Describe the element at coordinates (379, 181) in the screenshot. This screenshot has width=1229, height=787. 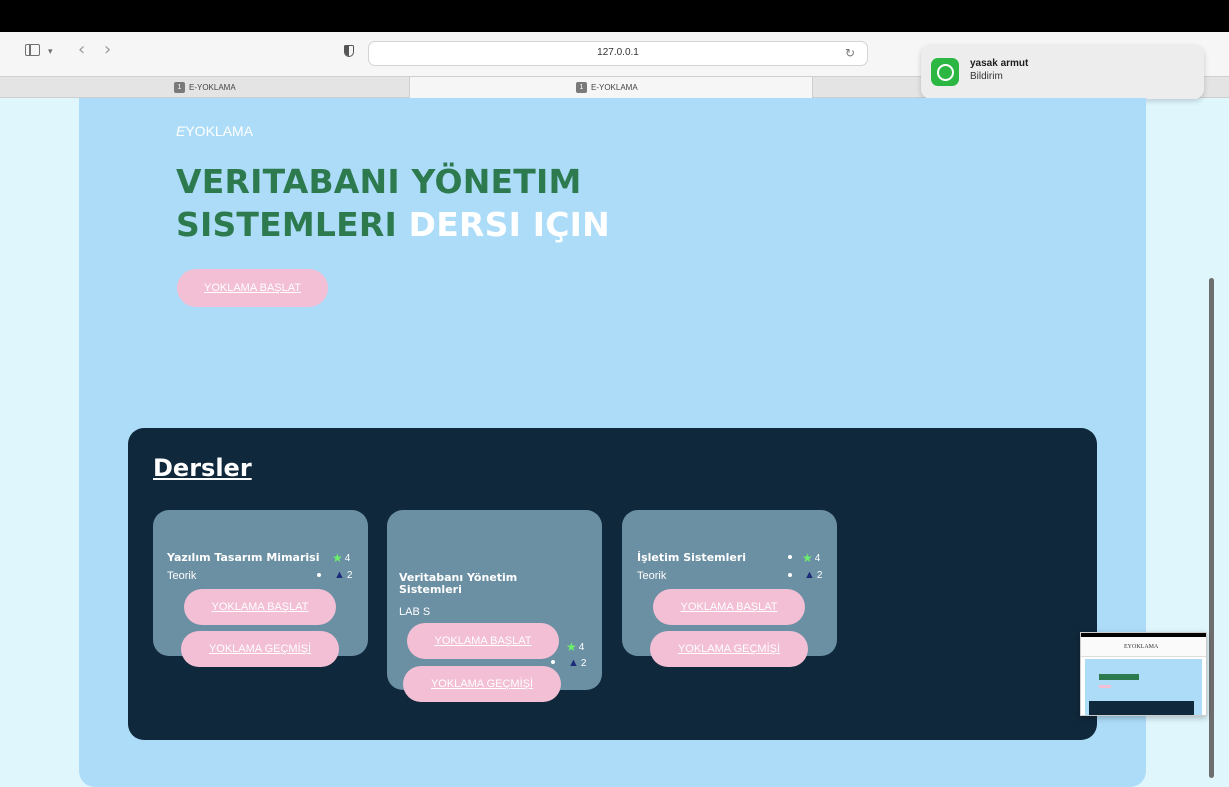
I see `hero-title-line1: VERITABANI YÖNETIM` at that location.